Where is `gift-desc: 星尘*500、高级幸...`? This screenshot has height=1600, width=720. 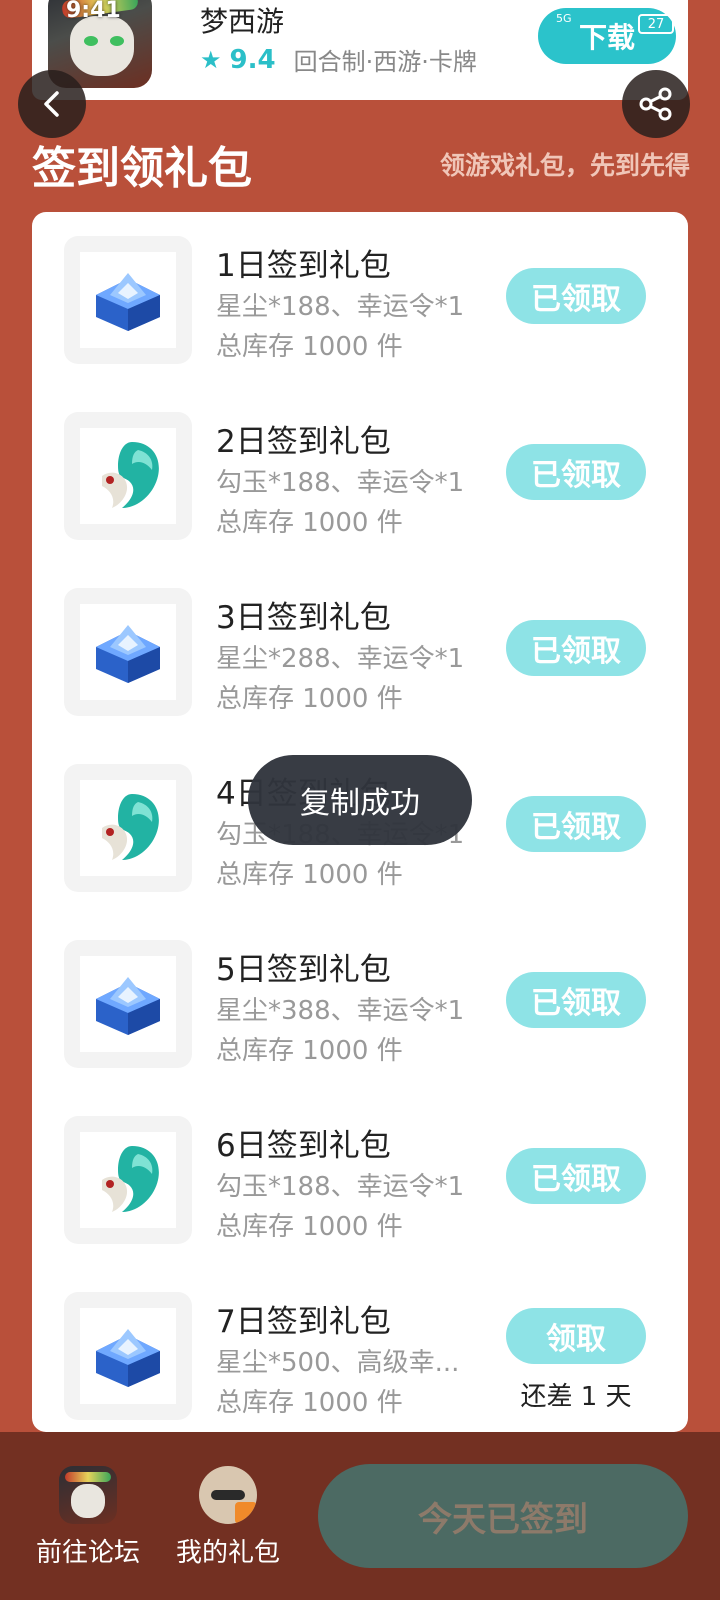 gift-desc: 星尘*500、高级幸... is located at coordinates (338, 1363).